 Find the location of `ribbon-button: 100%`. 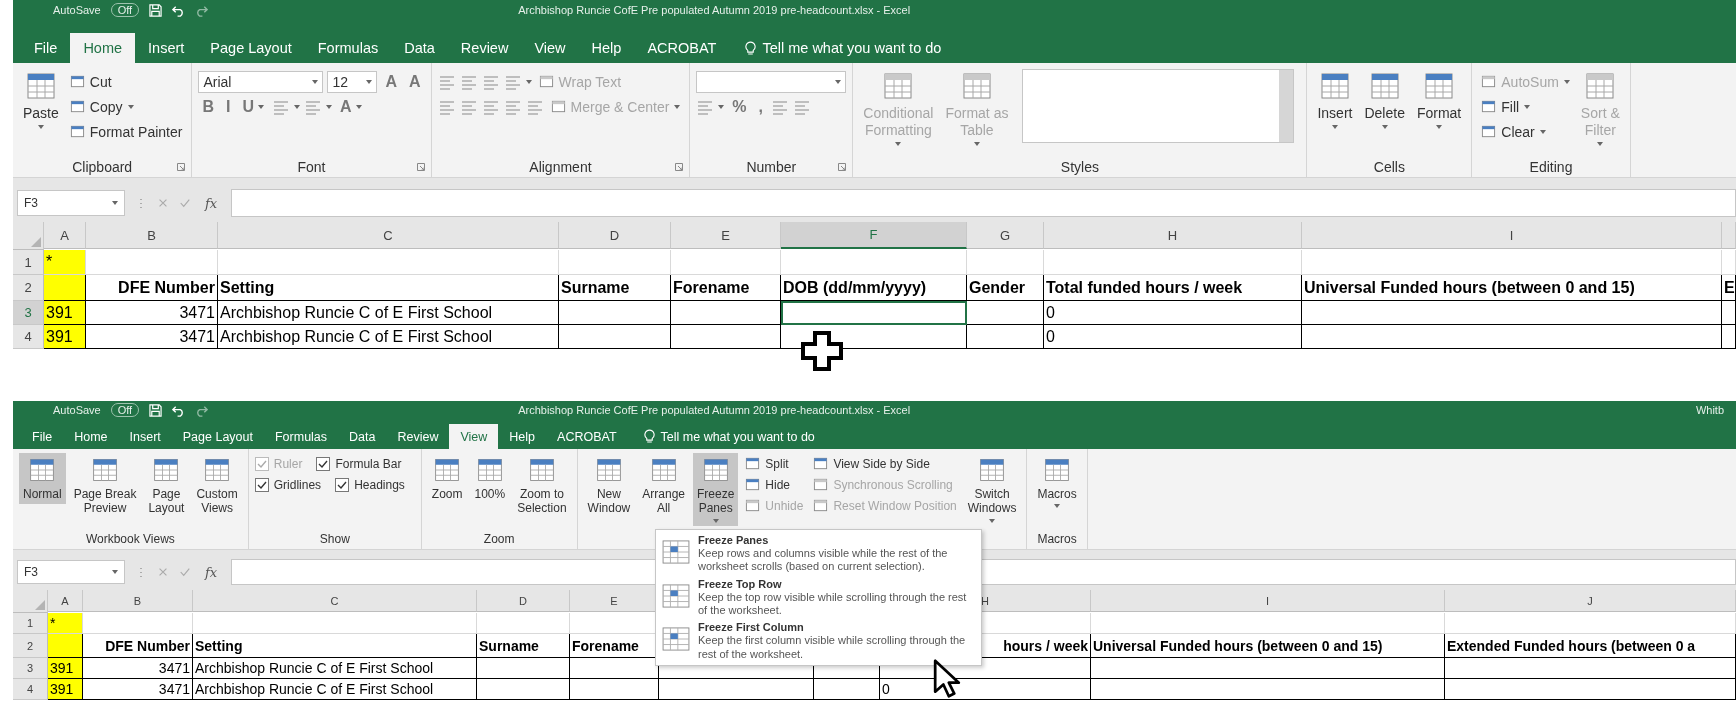

ribbon-button: 100% is located at coordinates (490, 479).